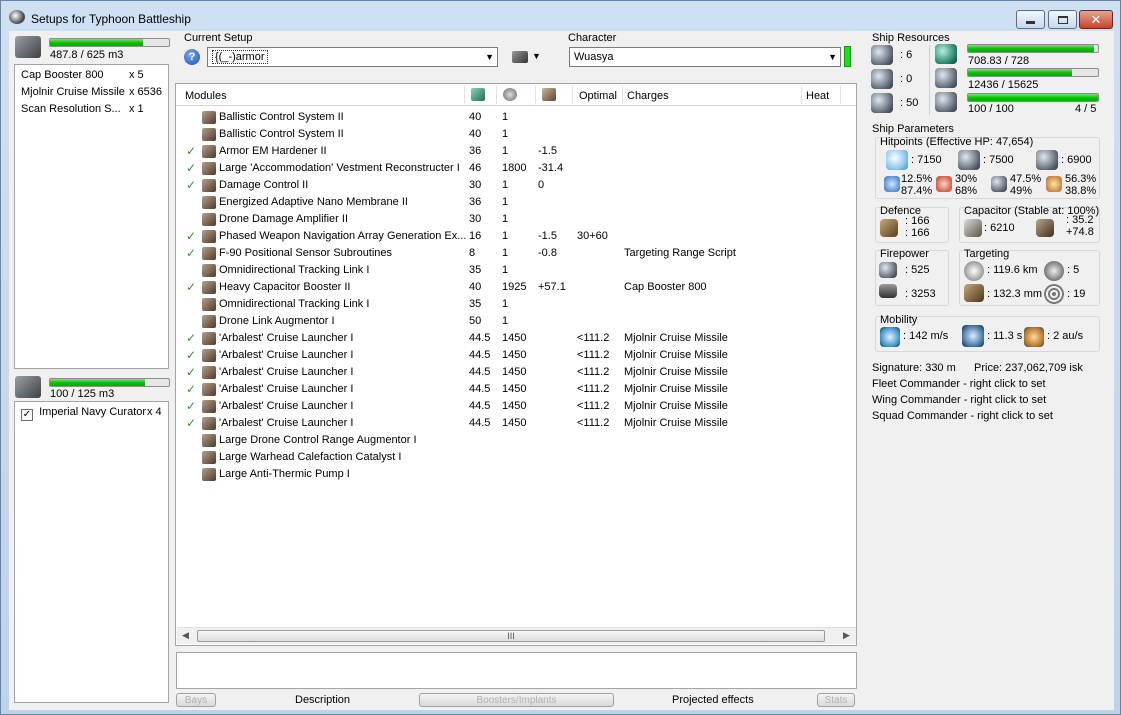  What do you see at coordinates (206, 96) in the screenshot?
I see `col-modules: Modules` at bounding box center [206, 96].